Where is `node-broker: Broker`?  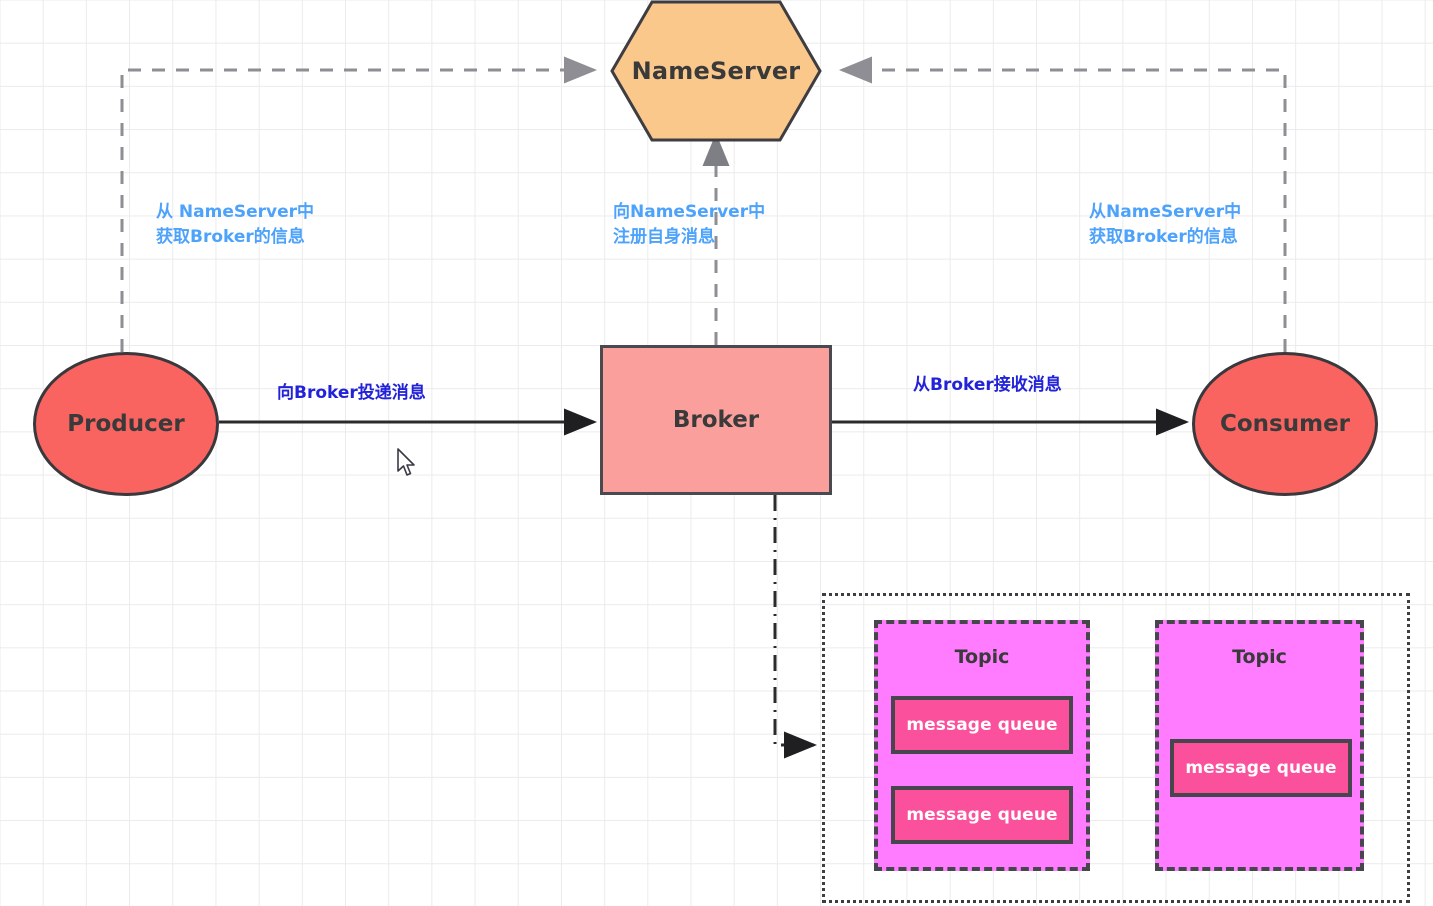 node-broker: Broker is located at coordinates (716, 420).